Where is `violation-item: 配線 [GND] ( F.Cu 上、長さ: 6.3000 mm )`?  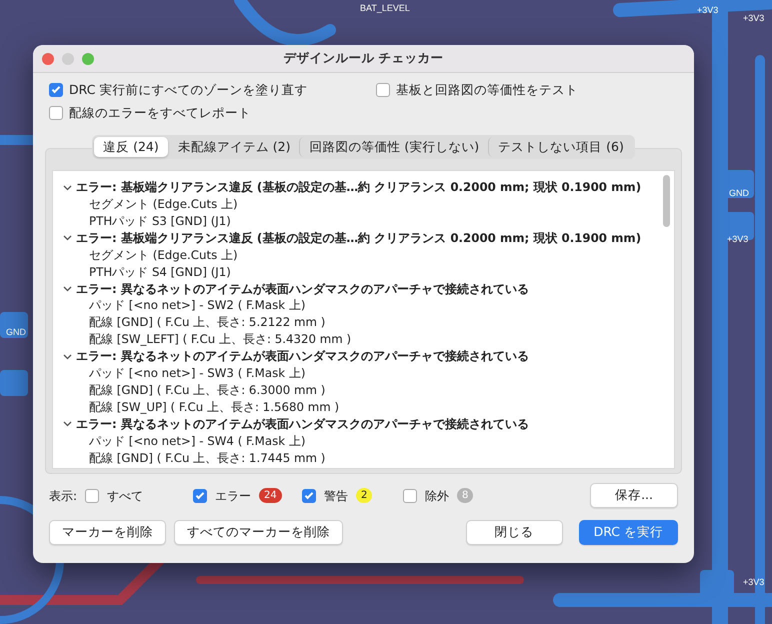 violation-item: 配線 [GND] ( F.Cu 上、長さ: 6.3000 mm ) is located at coordinates (207, 390).